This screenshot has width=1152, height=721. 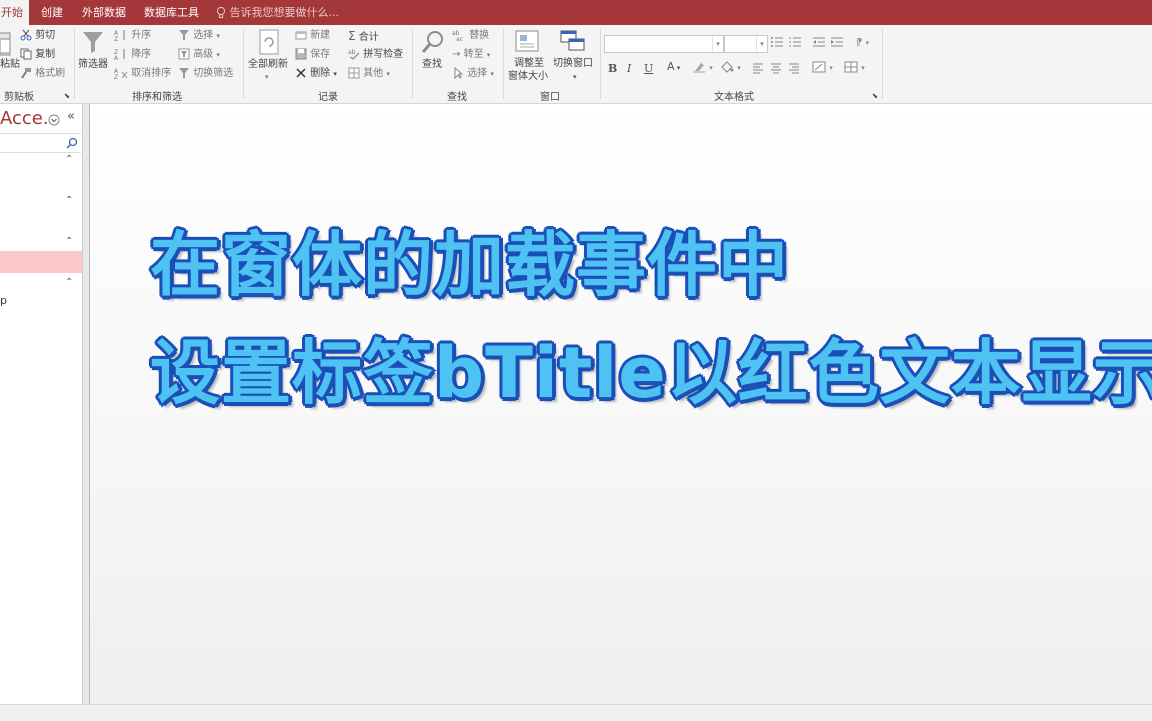 What do you see at coordinates (822, 68) in the screenshot?
I see `alternate-row-color-button: ▾` at bounding box center [822, 68].